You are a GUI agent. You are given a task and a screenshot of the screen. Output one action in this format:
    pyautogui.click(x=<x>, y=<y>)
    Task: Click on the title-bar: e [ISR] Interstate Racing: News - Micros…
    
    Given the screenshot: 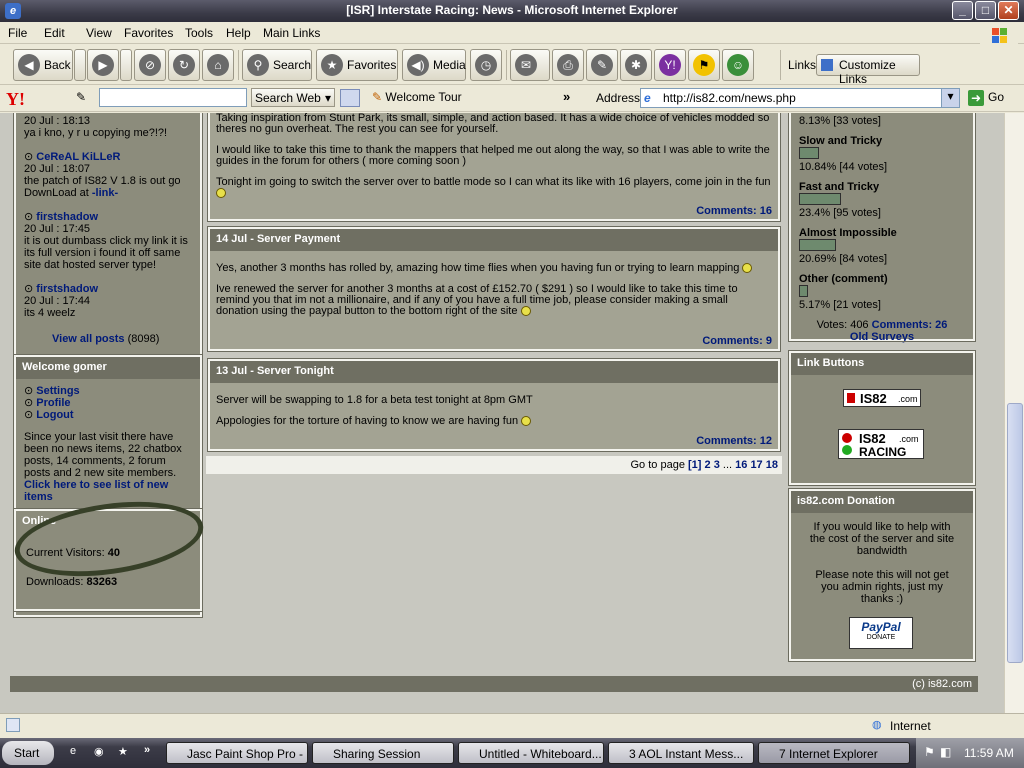 What is the action you would take?
    pyautogui.click(x=512, y=11)
    